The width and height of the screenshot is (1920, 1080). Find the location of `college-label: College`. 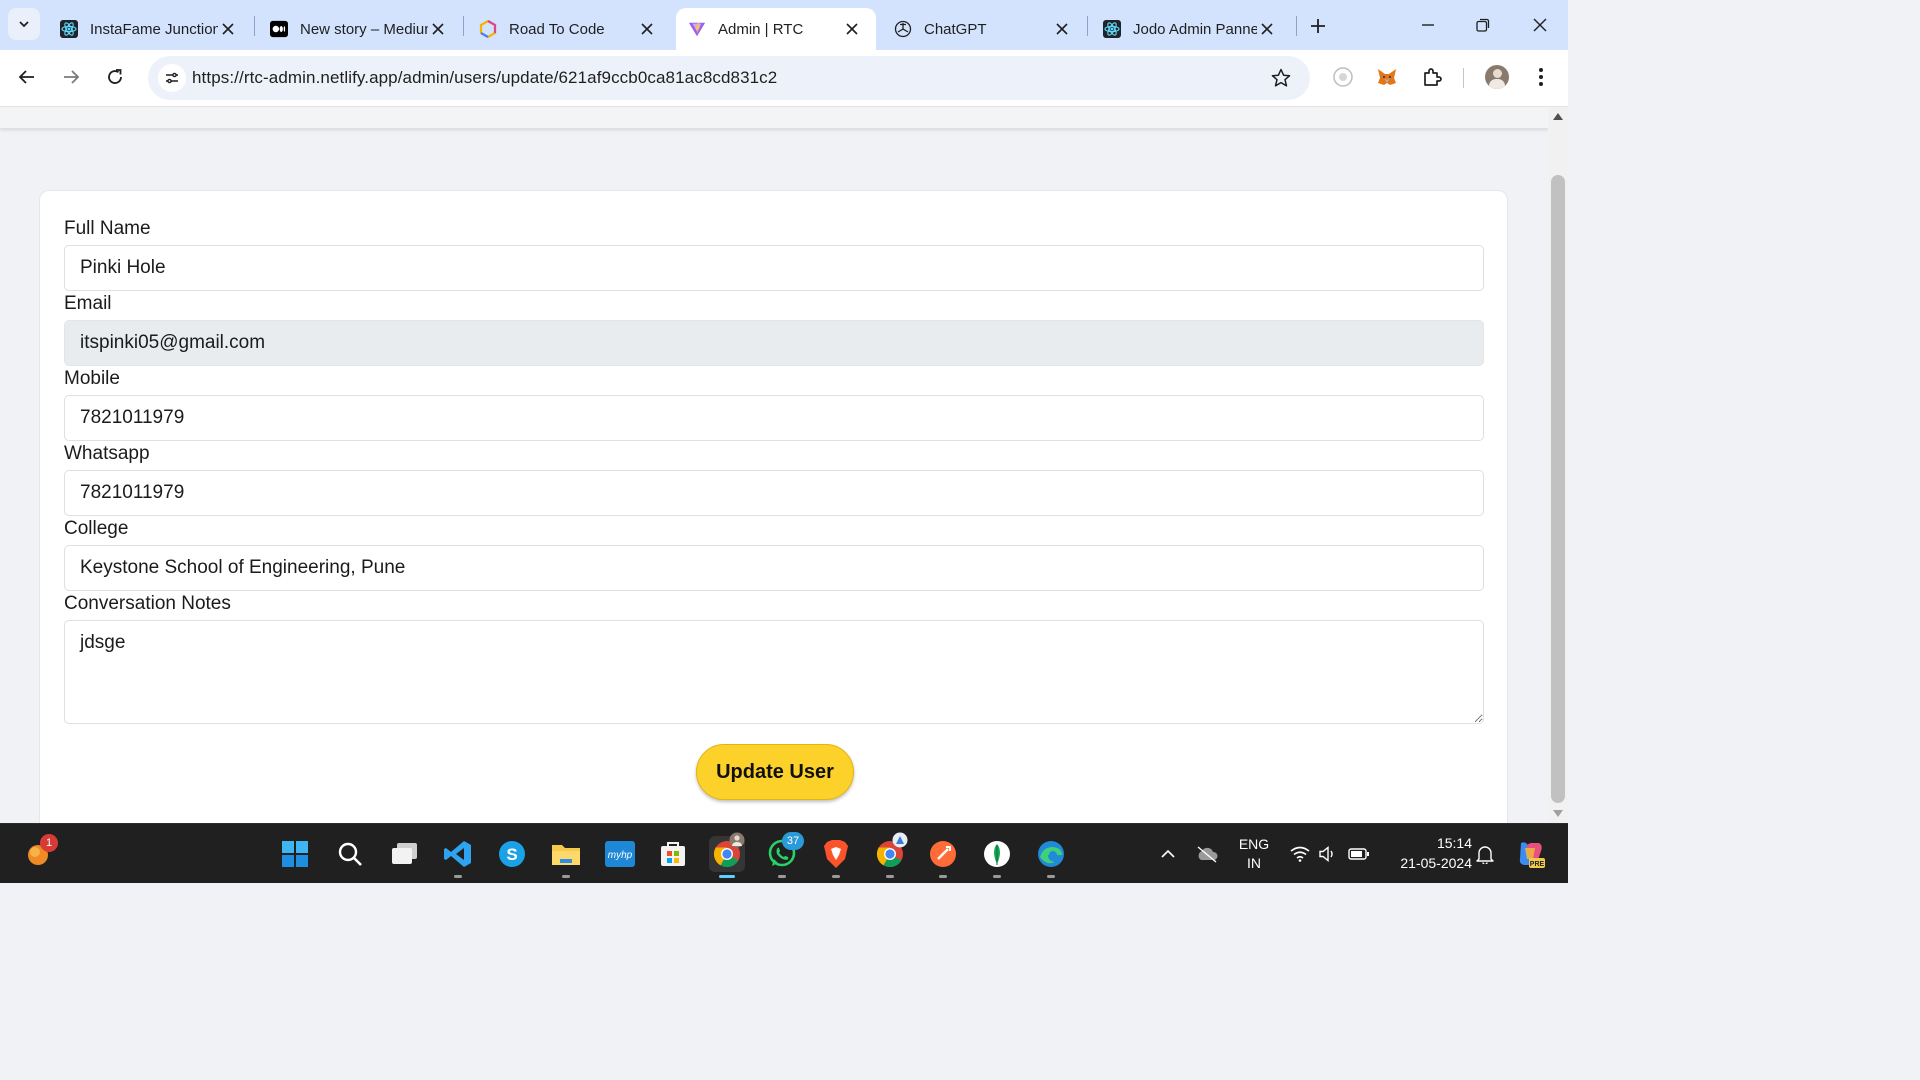

college-label: College is located at coordinates (96, 528).